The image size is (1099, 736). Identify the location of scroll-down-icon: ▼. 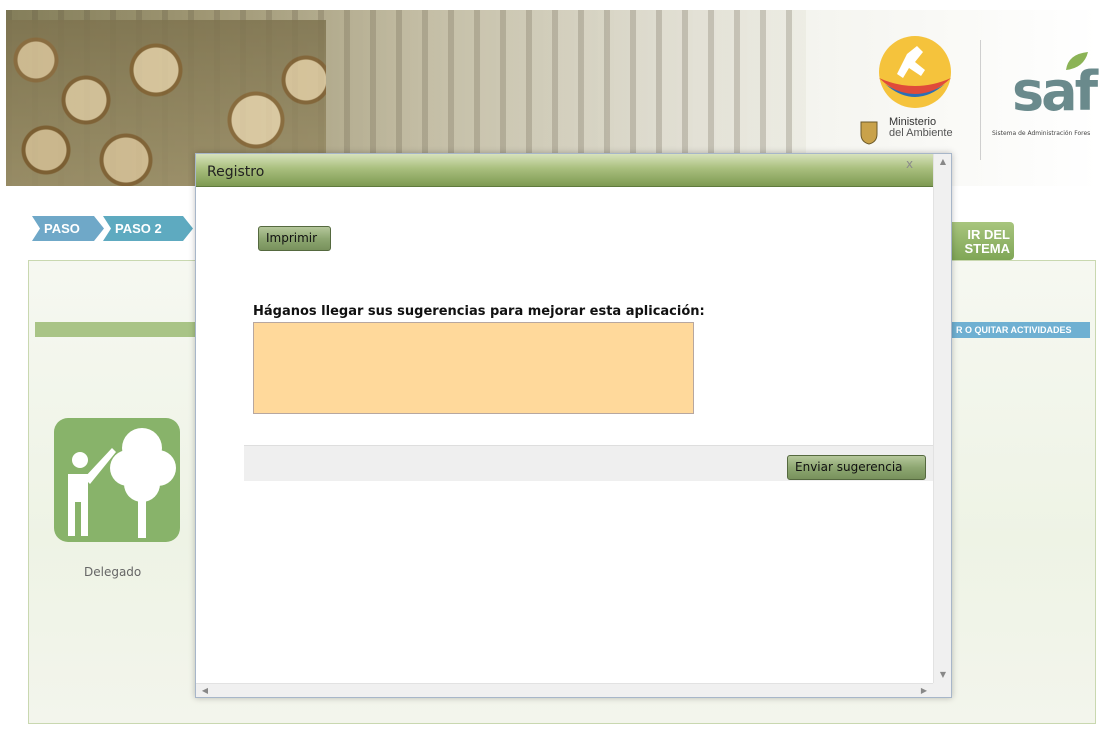
(943, 675).